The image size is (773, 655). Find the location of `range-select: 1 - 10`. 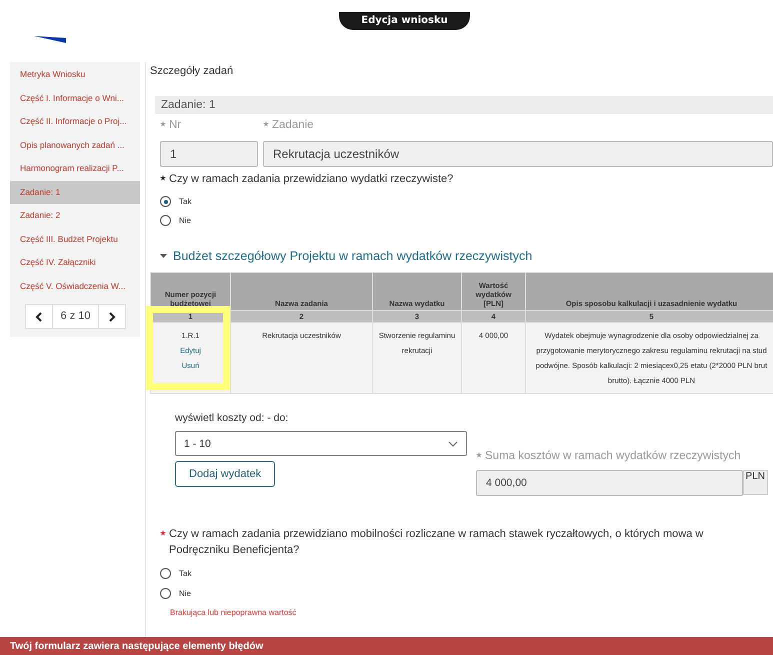

range-select: 1 - 10 is located at coordinates (321, 443).